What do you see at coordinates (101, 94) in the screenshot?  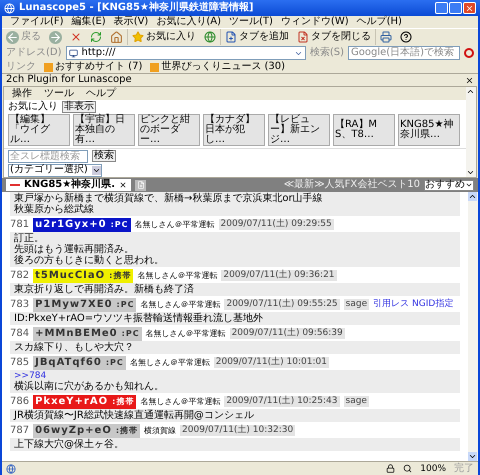 I see `menu-item: ヘルプ` at bounding box center [101, 94].